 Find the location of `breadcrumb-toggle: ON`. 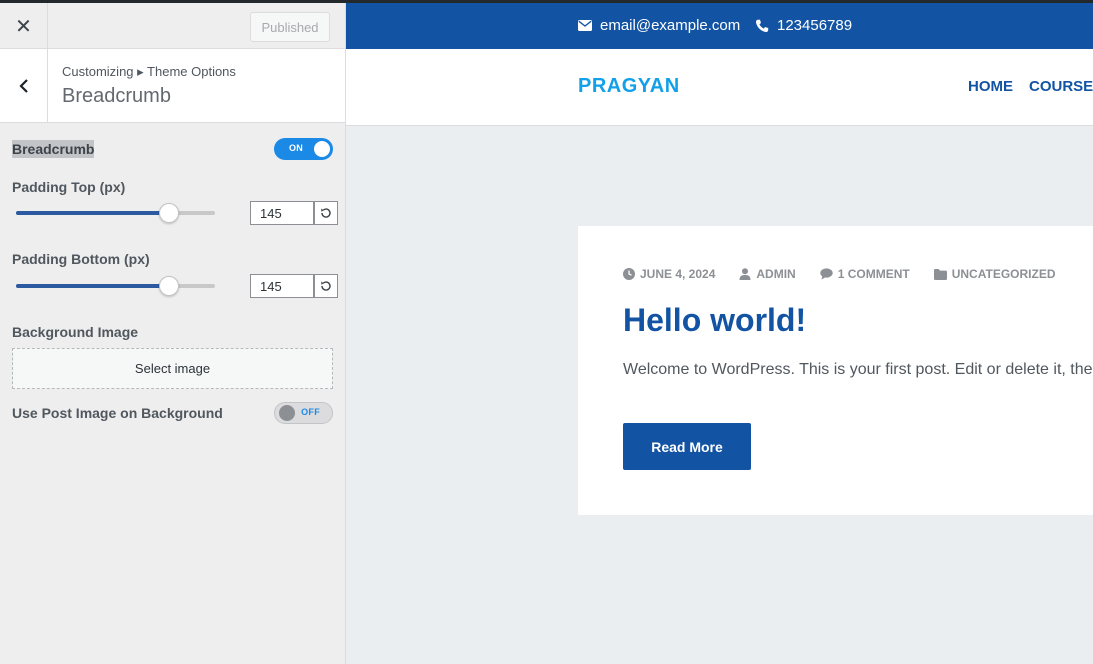

breadcrumb-toggle: ON is located at coordinates (303, 149).